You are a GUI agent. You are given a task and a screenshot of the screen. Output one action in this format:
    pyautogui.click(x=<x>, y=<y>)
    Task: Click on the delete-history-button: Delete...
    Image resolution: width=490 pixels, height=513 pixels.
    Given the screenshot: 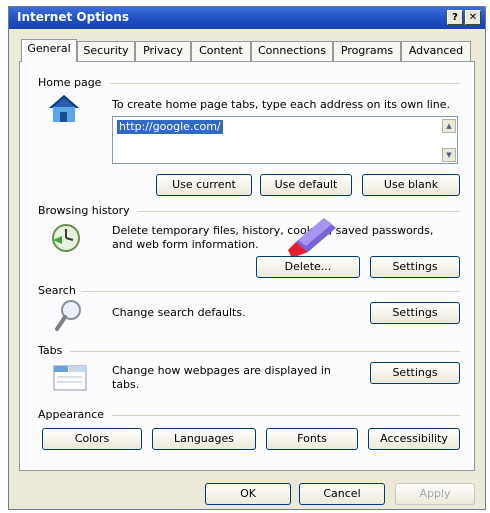 What is the action you would take?
    pyautogui.click(x=308, y=267)
    